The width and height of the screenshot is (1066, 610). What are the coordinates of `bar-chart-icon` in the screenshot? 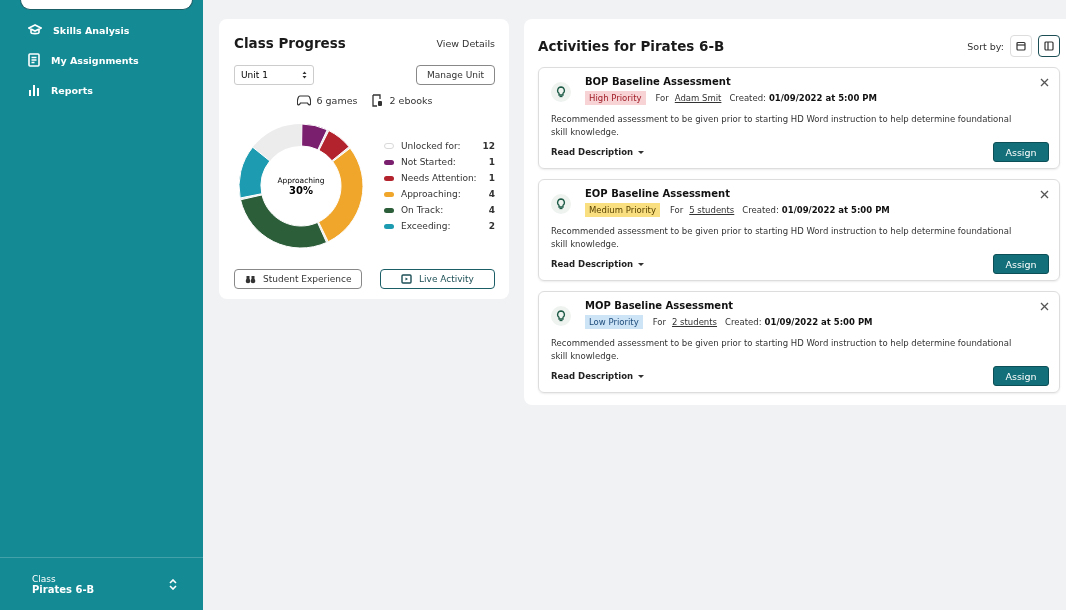 It's located at (34, 90).